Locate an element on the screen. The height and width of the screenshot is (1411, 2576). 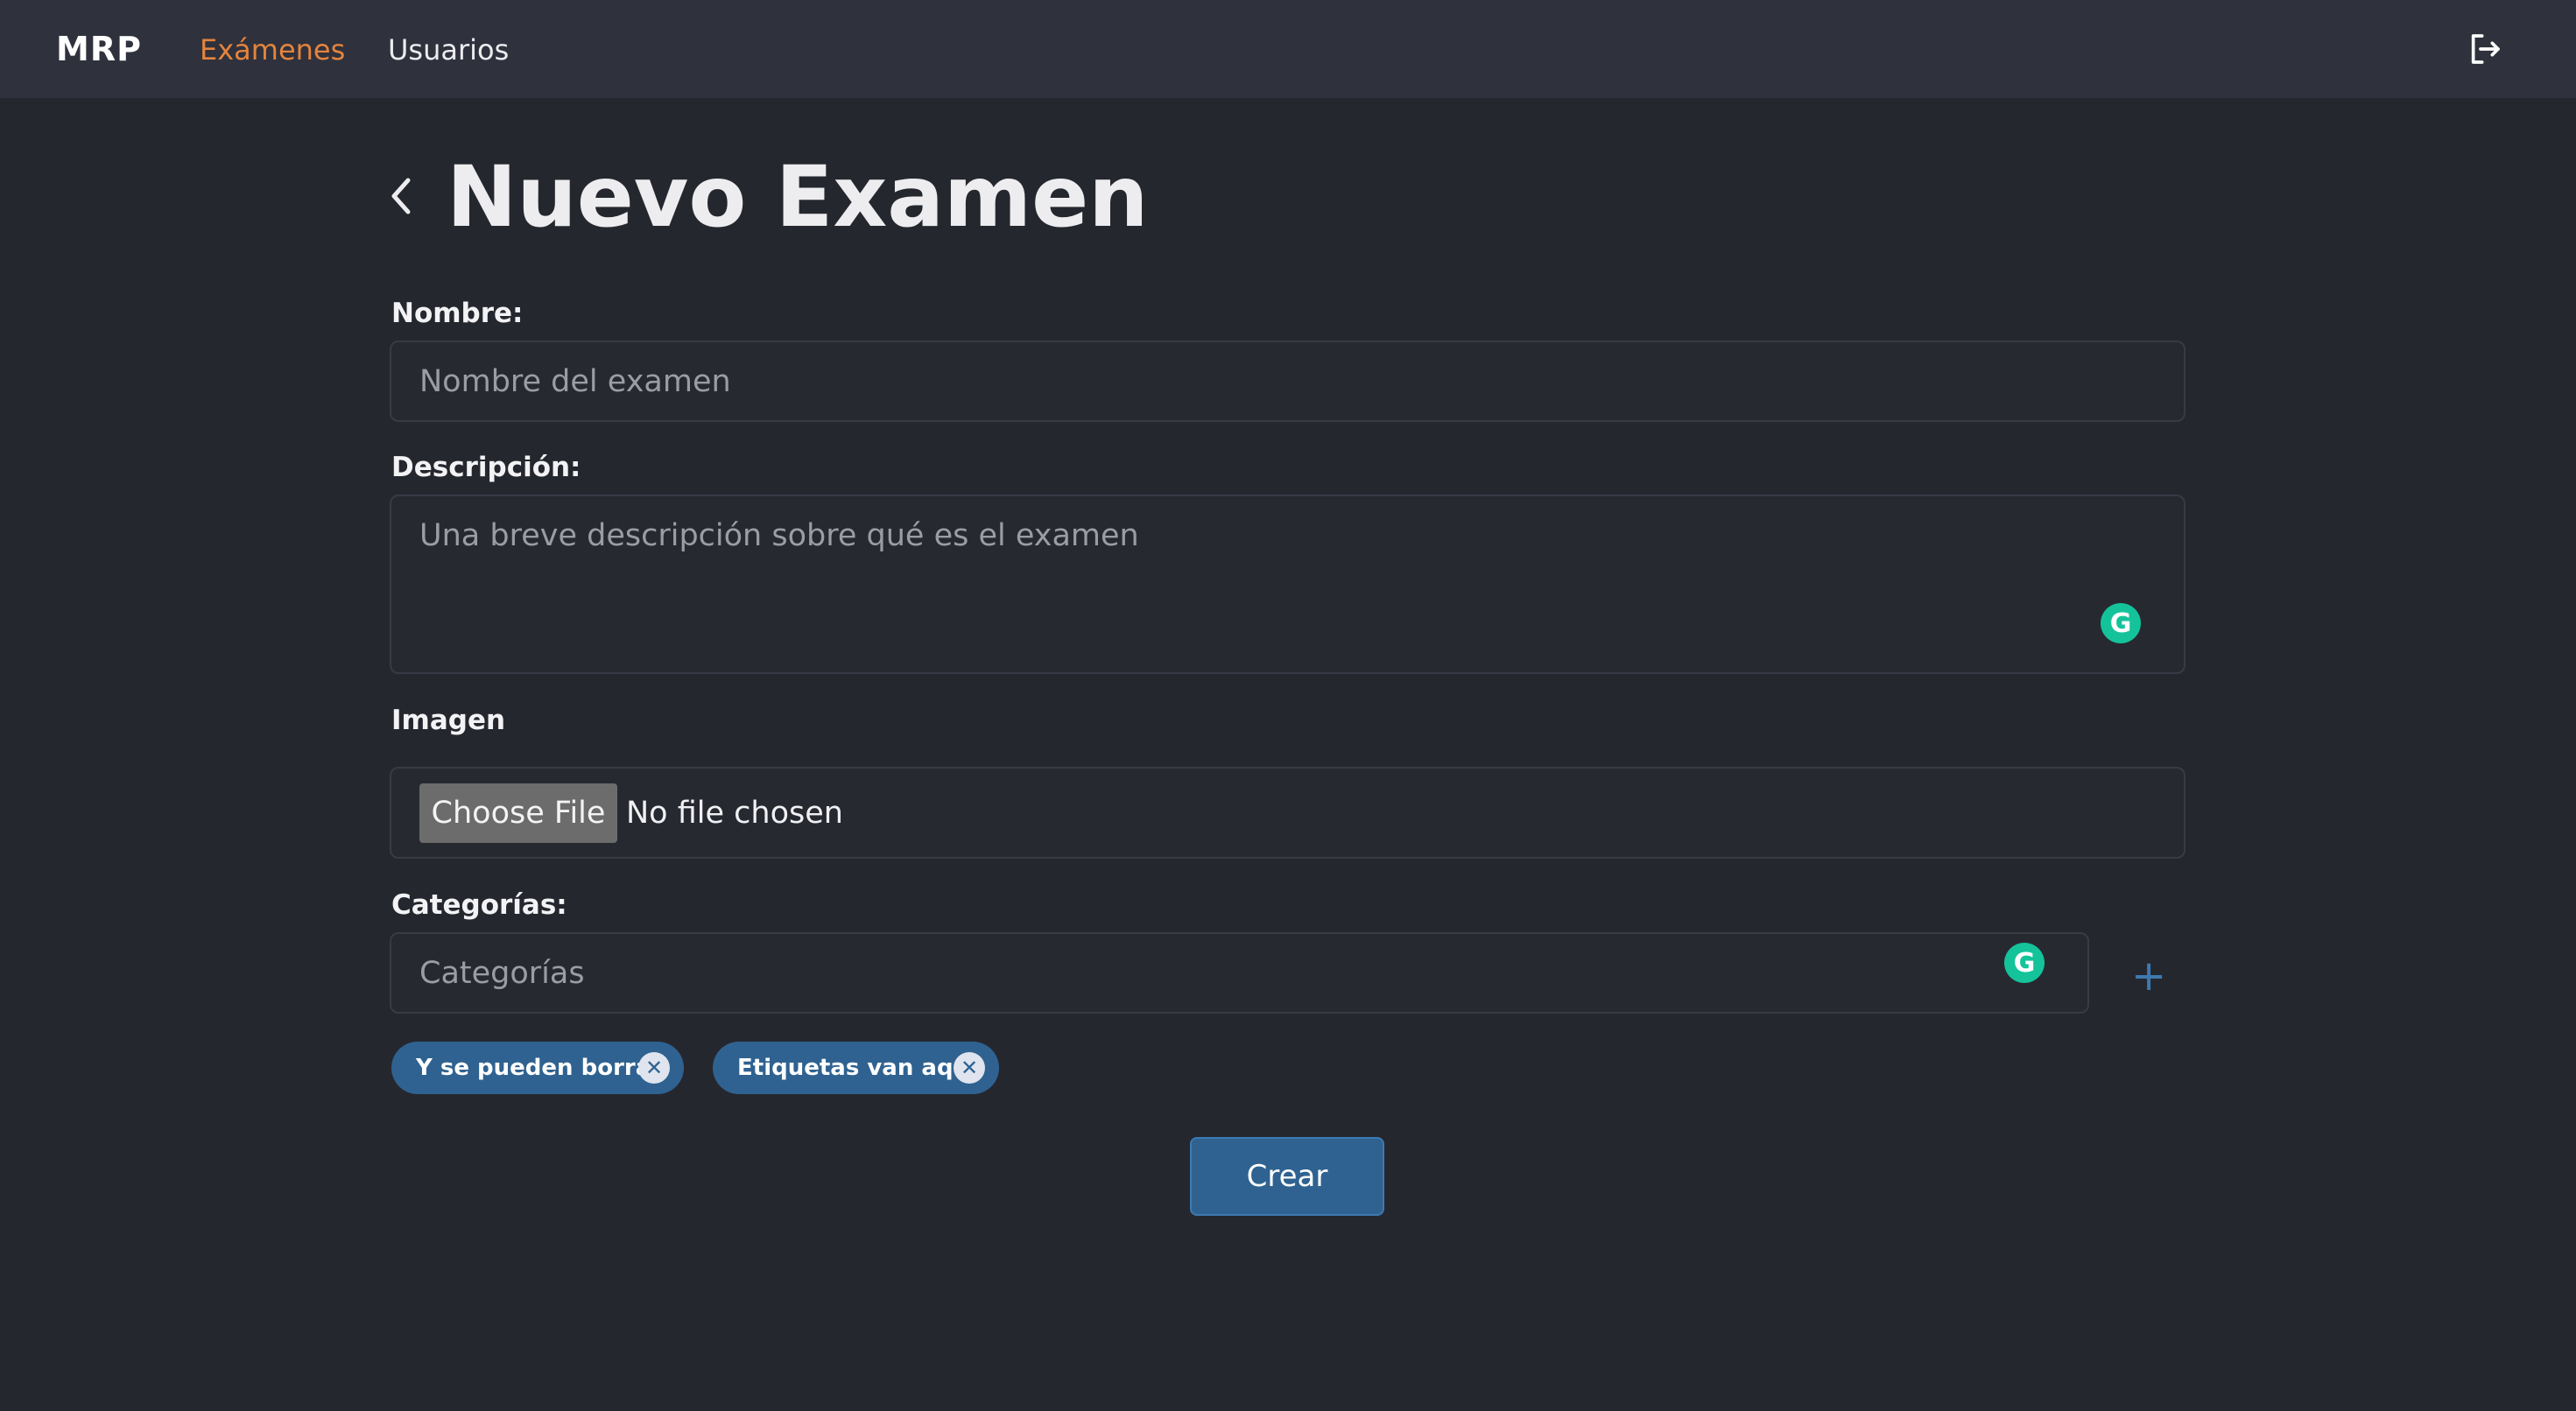
logout-icon is located at coordinates (2484, 49).